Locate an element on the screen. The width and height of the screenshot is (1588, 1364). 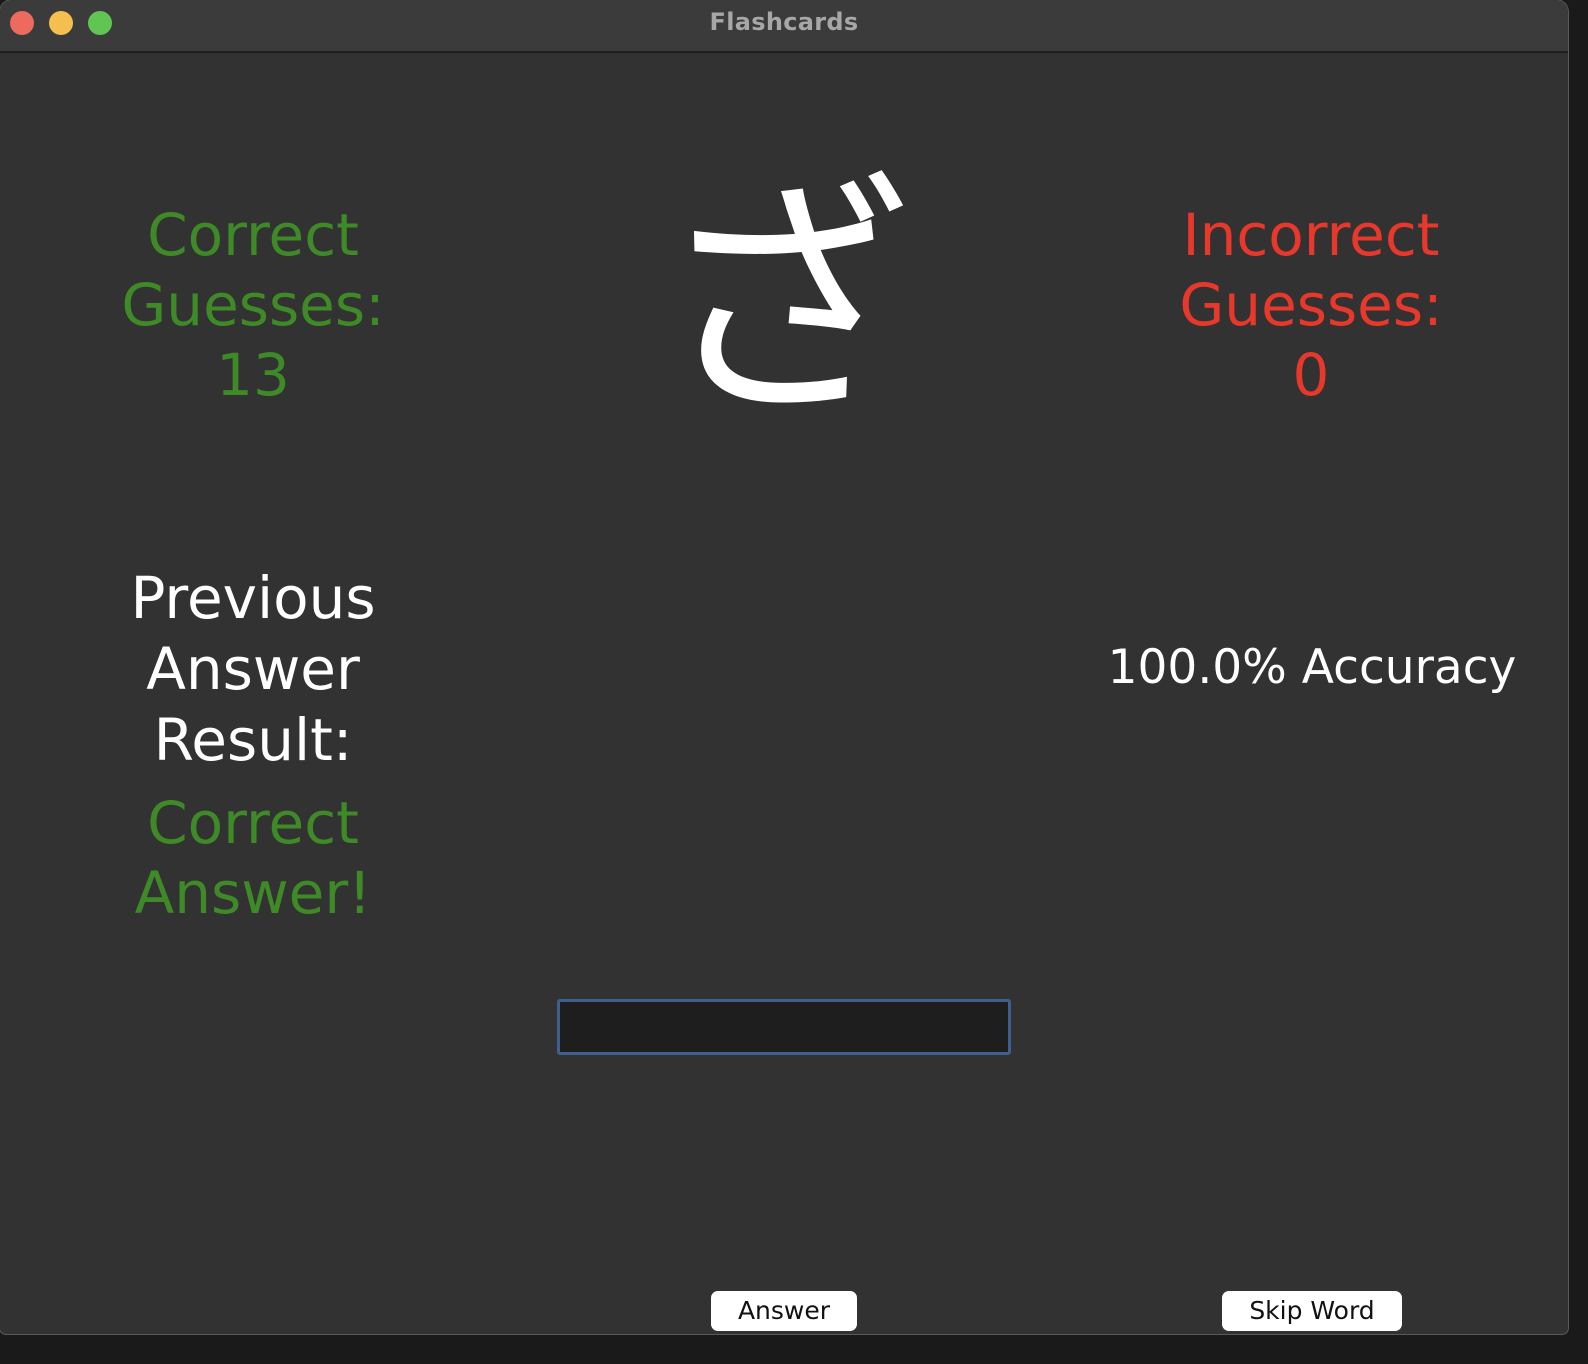
skip-word-button: Skip Word is located at coordinates (1312, 1311).